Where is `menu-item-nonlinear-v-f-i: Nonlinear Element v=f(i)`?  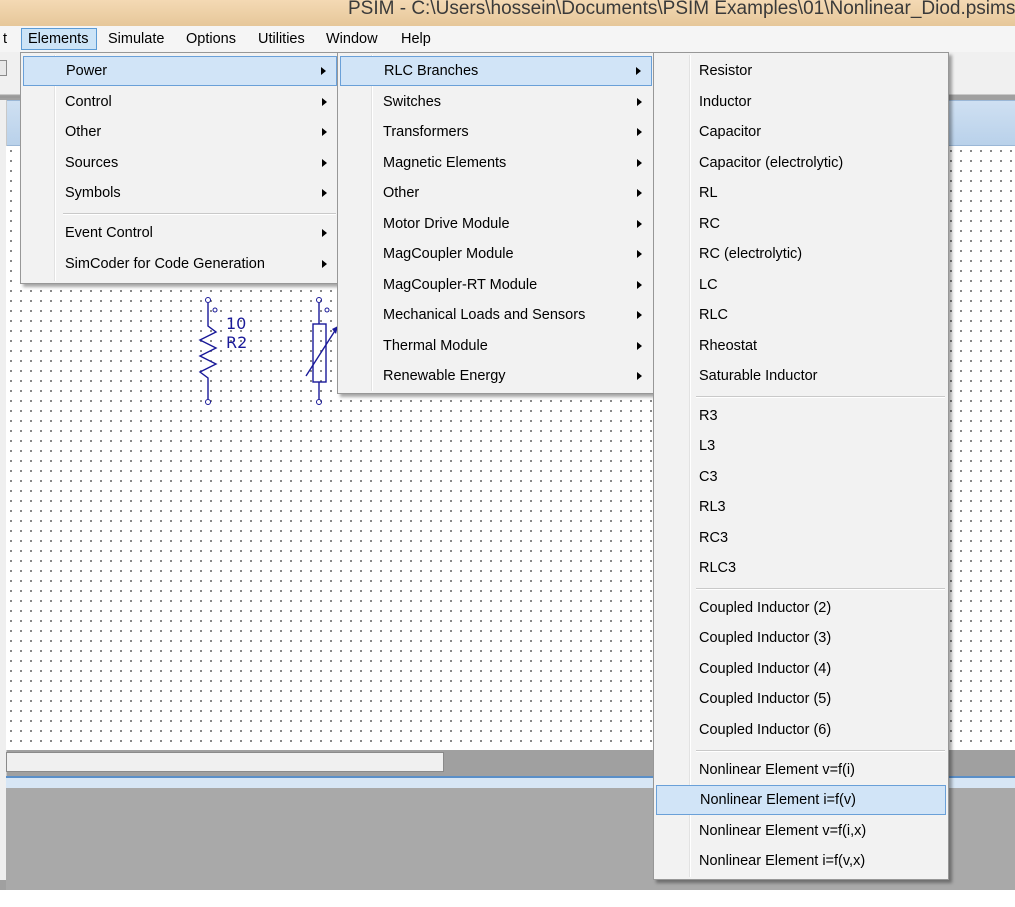
menu-item-nonlinear-v-f-i: Nonlinear Element v=f(i) is located at coordinates (801, 770).